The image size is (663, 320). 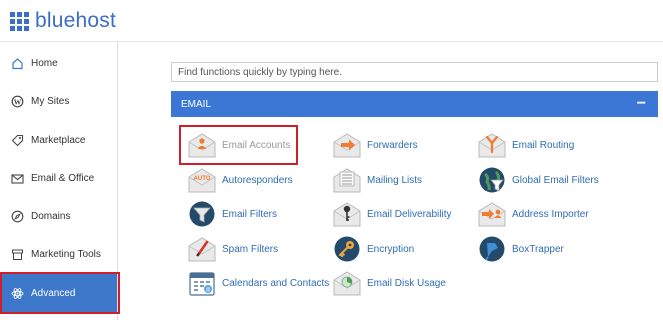 What do you see at coordinates (17, 254) in the screenshot?
I see `store-icon` at bounding box center [17, 254].